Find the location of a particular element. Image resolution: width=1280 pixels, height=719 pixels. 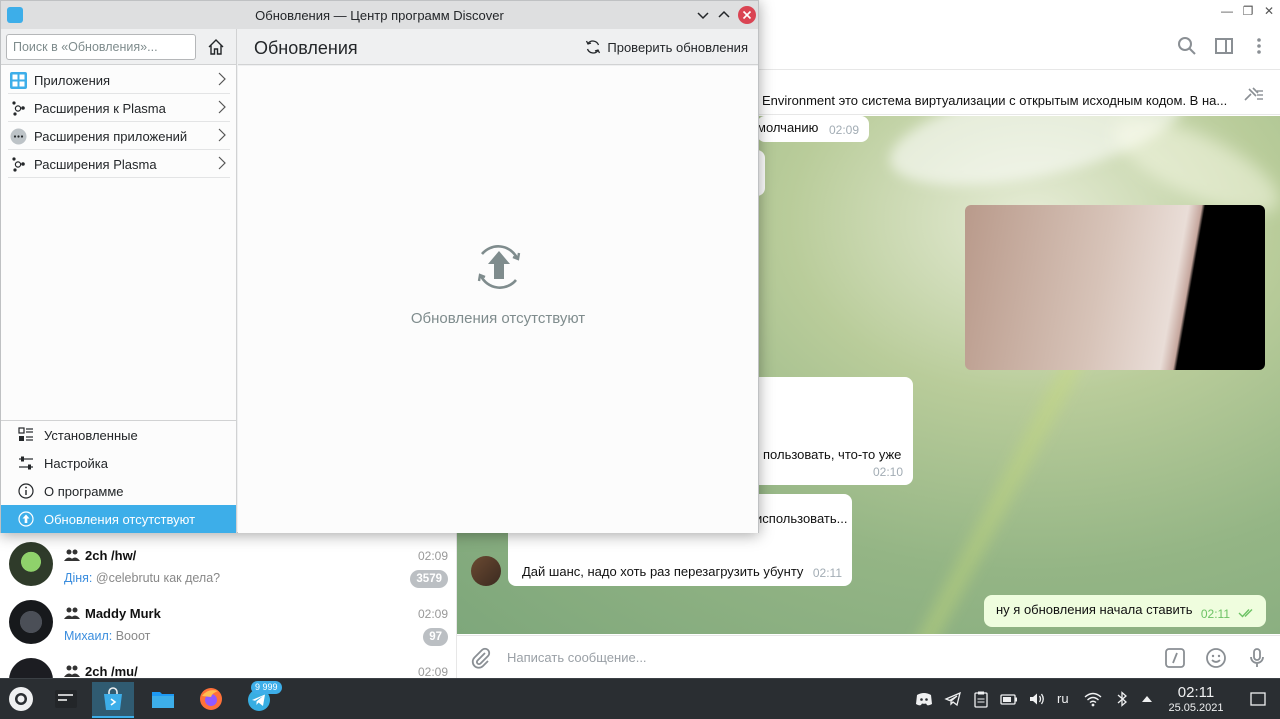

installed-list-icon is located at coordinates (25, 434).